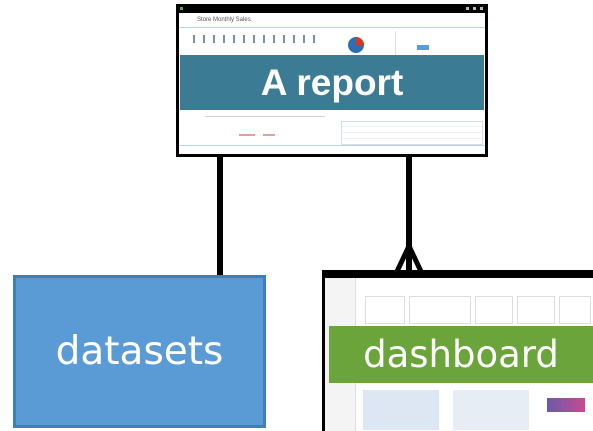  What do you see at coordinates (332, 145) in the screenshot?
I see `thumbnail-footer-rule` at bounding box center [332, 145].